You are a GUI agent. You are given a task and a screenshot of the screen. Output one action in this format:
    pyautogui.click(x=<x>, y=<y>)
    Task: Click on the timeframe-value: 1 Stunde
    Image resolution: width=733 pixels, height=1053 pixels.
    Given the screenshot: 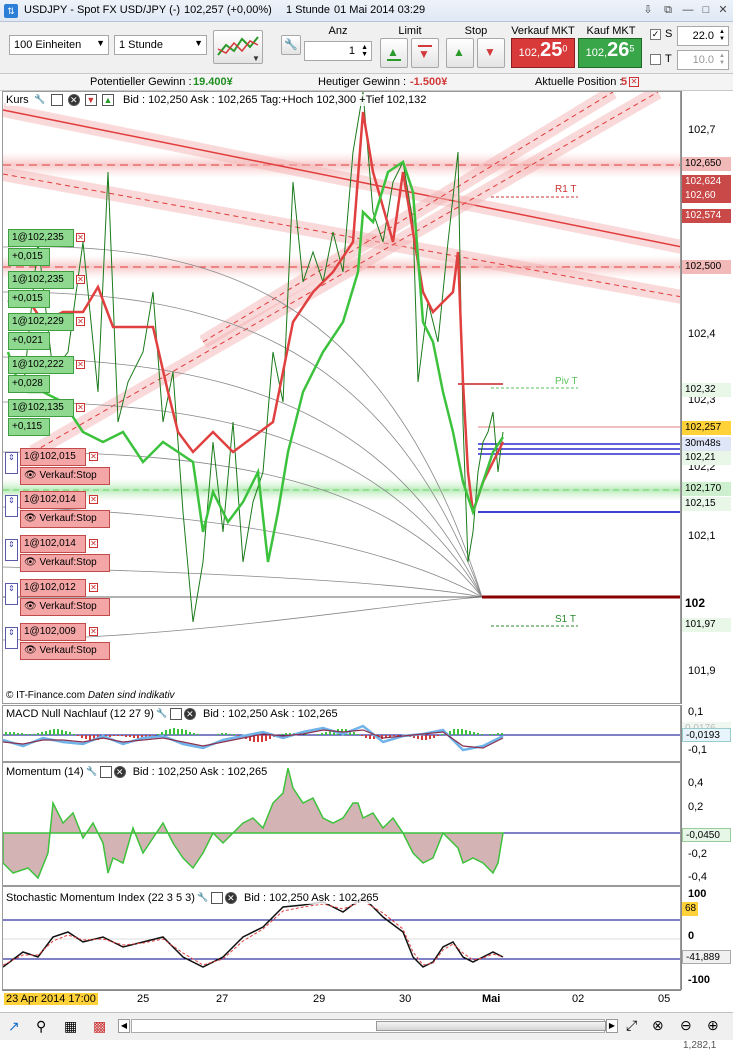 What is the action you would take?
    pyautogui.click(x=141, y=45)
    